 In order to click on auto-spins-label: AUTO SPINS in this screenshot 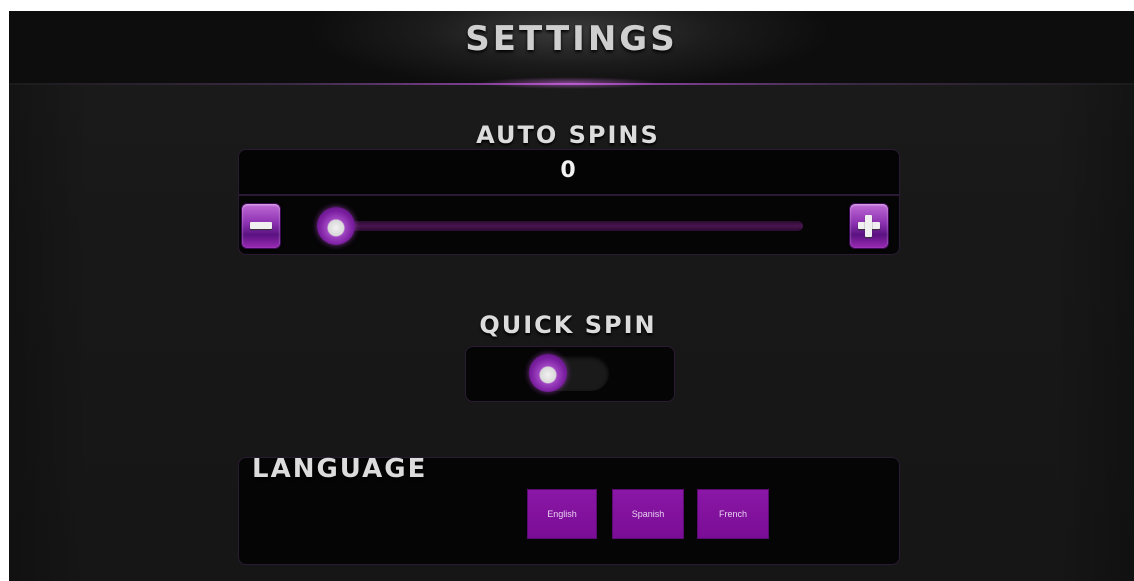, I will do `click(568, 135)`.